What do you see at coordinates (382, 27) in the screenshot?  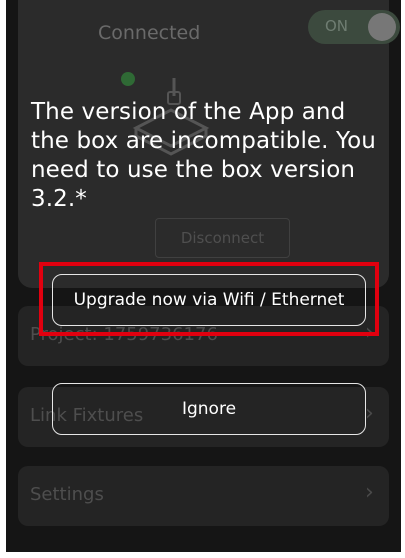 I see `toggle-knob` at bounding box center [382, 27].